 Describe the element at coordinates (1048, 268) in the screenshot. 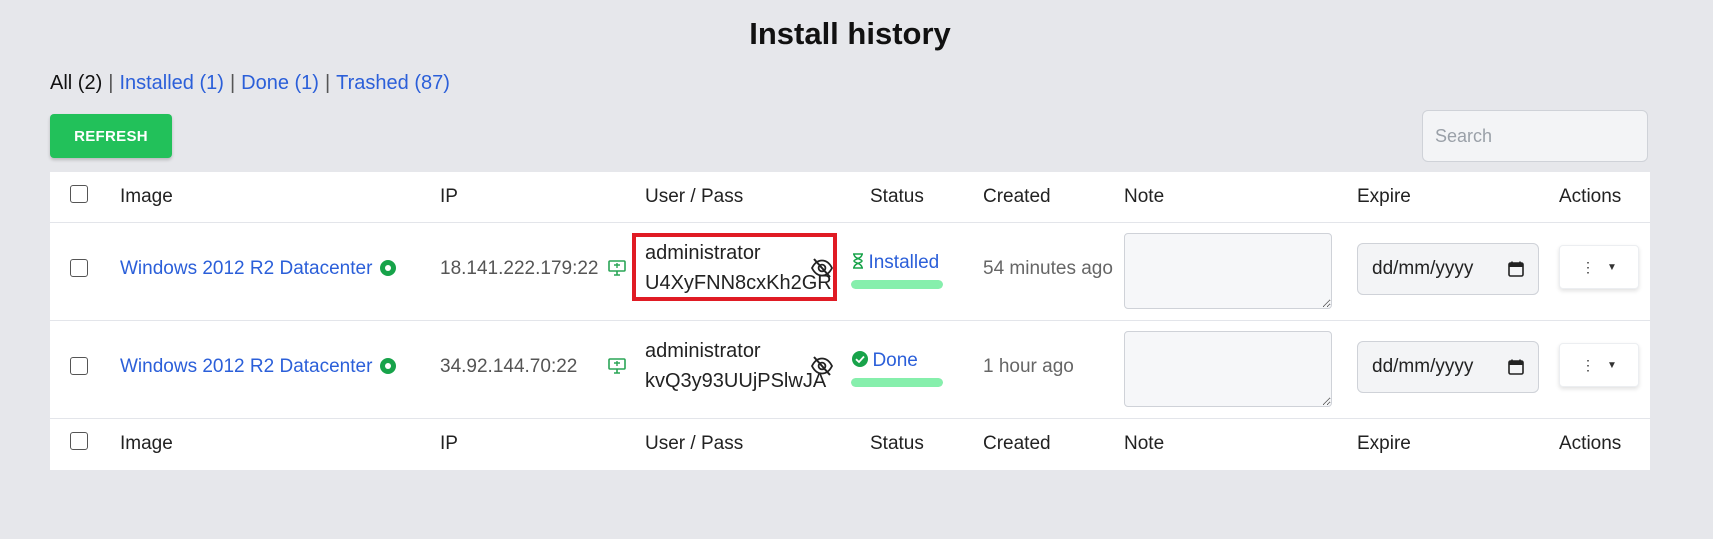

I see `created-time: 54 minutes ago` at that location.